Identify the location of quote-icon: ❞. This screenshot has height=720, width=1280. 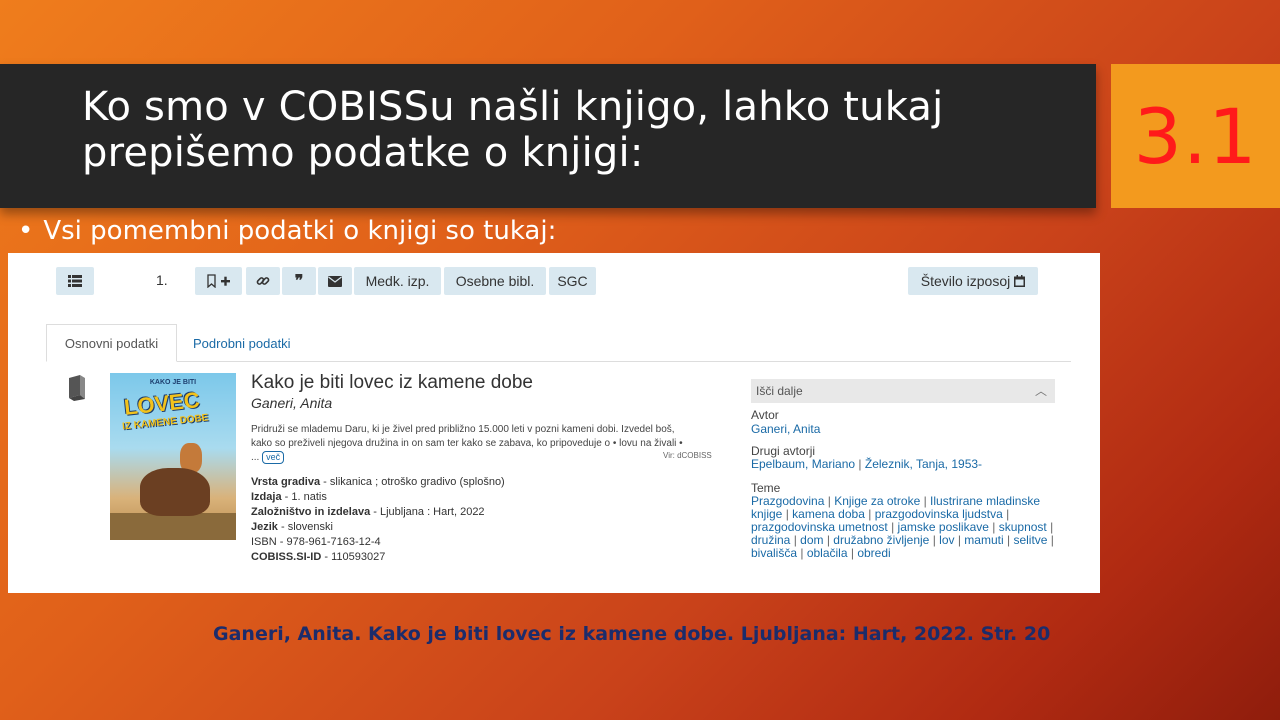
(299, 281).